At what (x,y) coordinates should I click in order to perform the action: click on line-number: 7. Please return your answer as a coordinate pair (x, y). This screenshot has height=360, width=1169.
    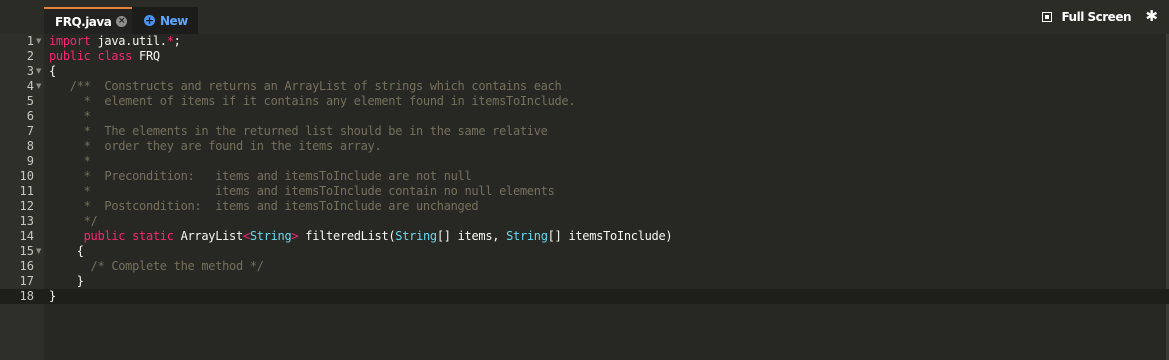
    Looking at the image, I should click on (30, 131).